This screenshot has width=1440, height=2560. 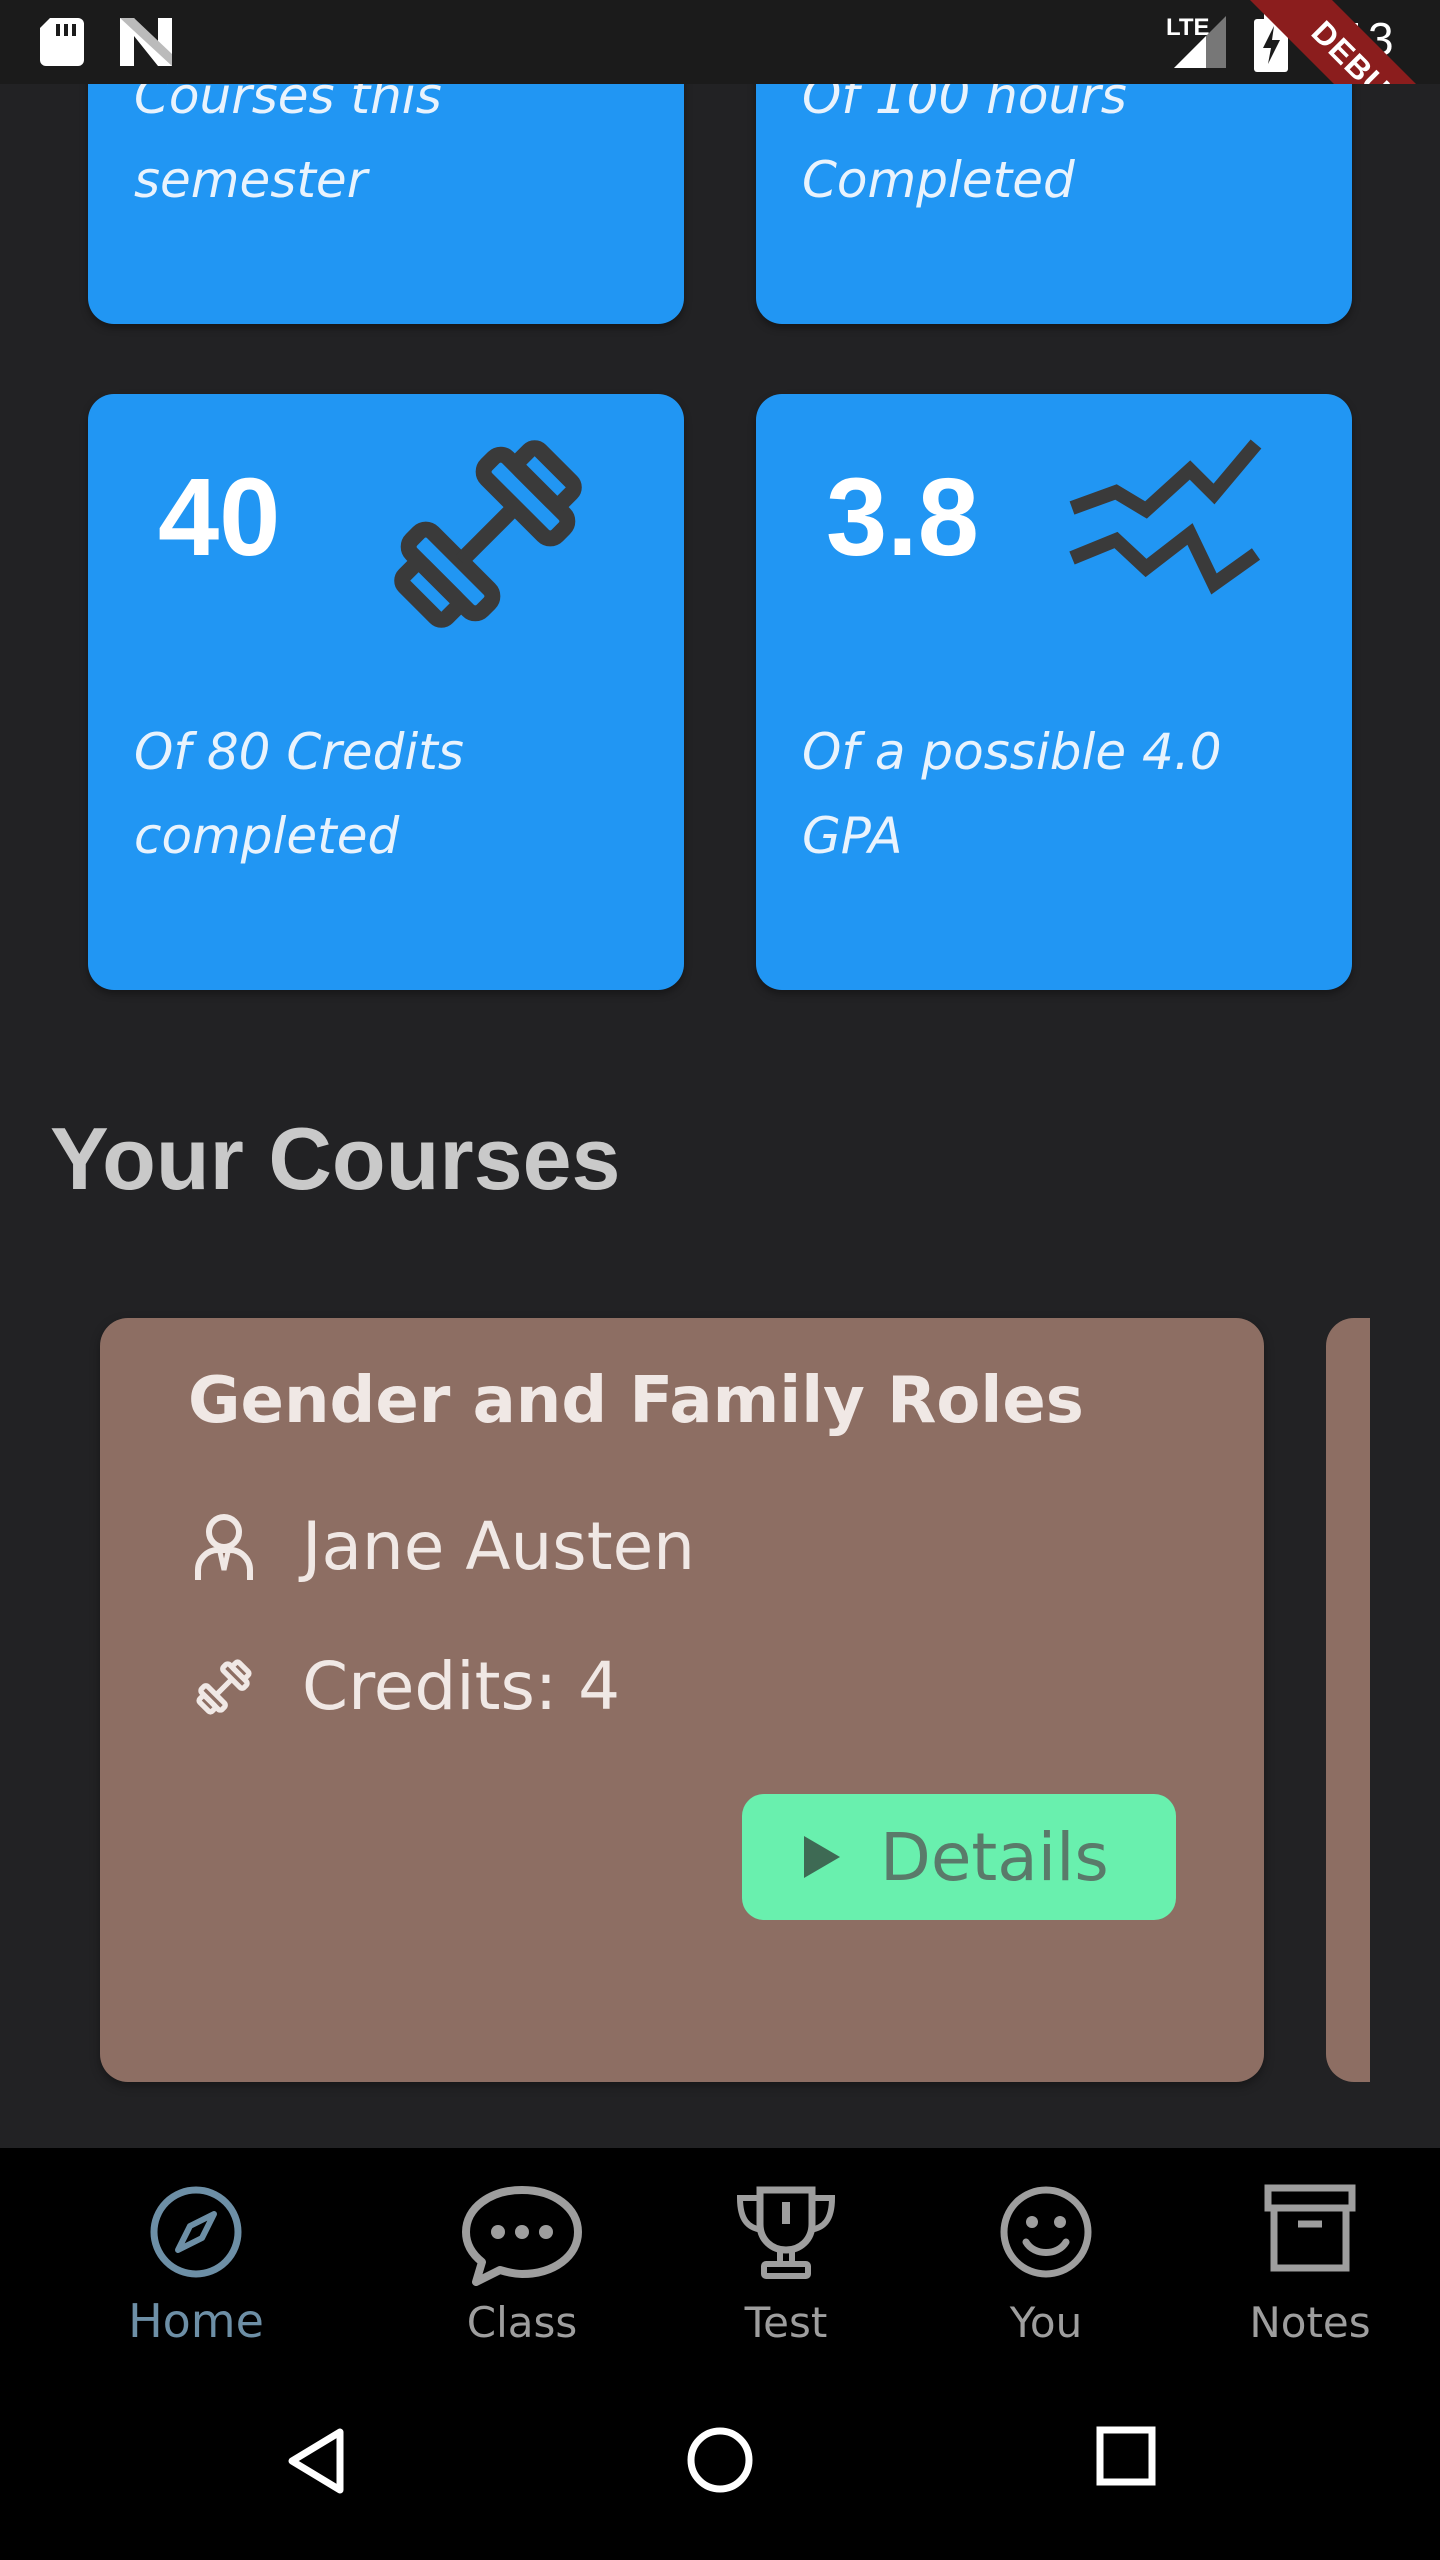 What do you see at coordinates (1126, 2456) in the screenshot?
I see `recents-icon` at bounding box center [1126, 2456].